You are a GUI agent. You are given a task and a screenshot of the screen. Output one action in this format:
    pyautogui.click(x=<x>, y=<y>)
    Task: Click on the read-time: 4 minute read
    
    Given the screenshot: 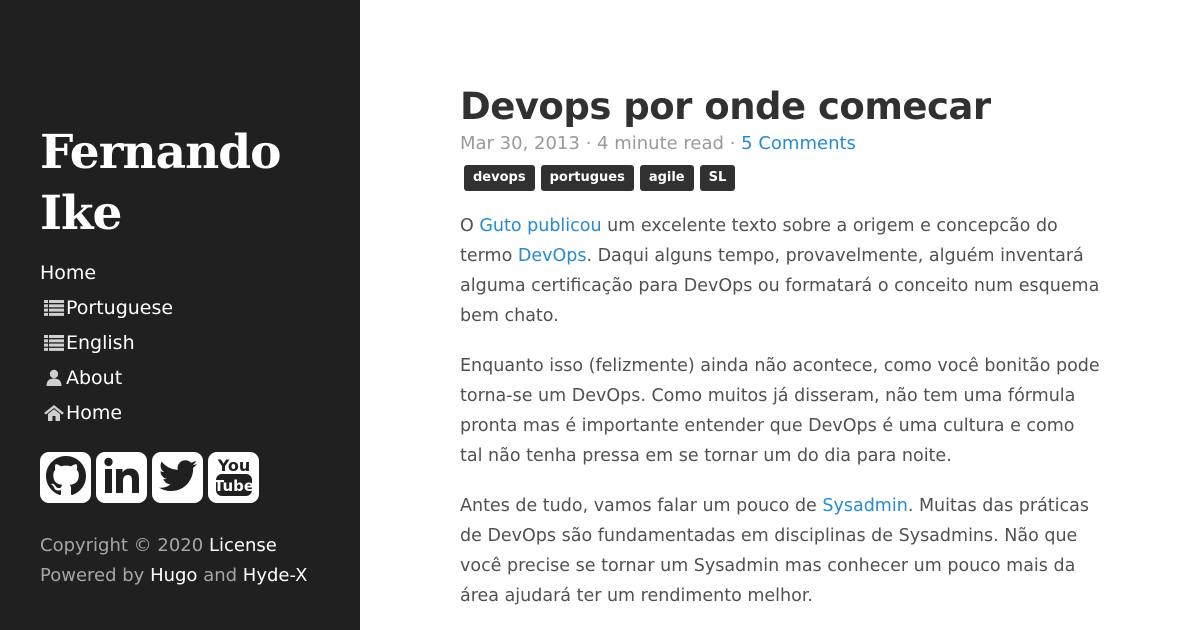 What is the action you would take?
    pyautogui.click(x=660, y=143)
    